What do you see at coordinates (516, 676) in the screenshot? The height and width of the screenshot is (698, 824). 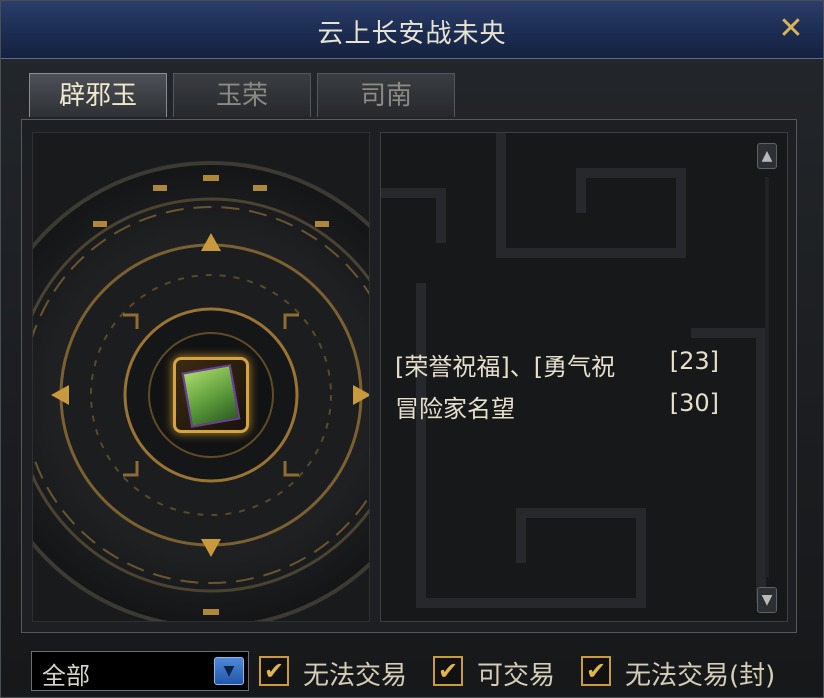 I see `checkbox-label: 可交易` at bounding box center [516, 676].